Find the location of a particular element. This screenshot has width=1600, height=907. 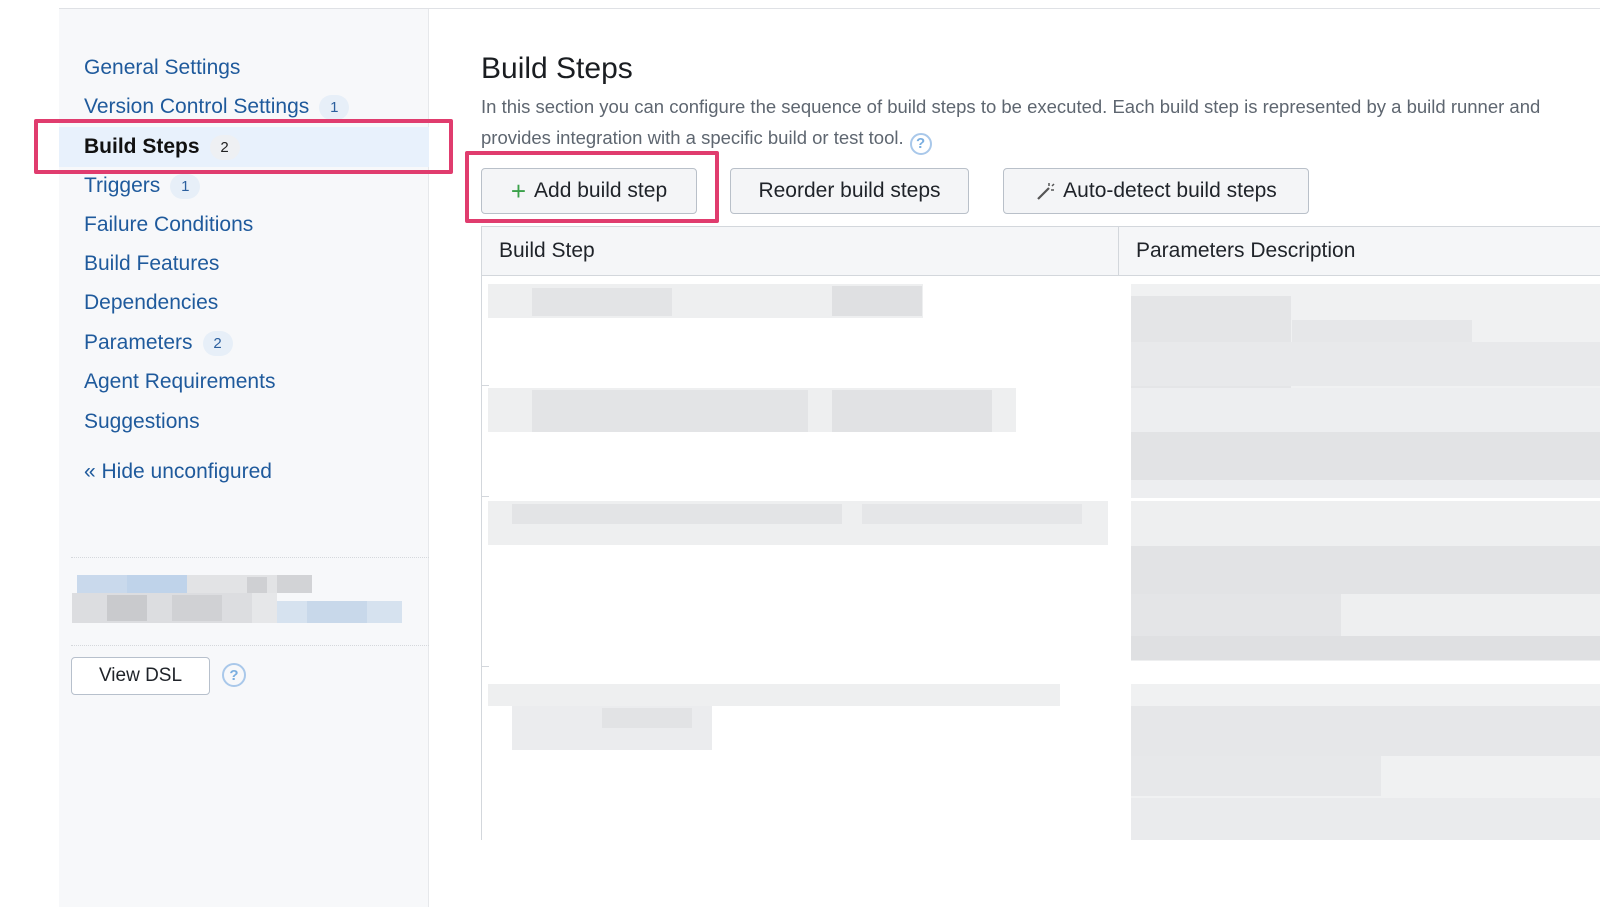

sidebar-item-label: Build Features is located at coordinates (152, 263).